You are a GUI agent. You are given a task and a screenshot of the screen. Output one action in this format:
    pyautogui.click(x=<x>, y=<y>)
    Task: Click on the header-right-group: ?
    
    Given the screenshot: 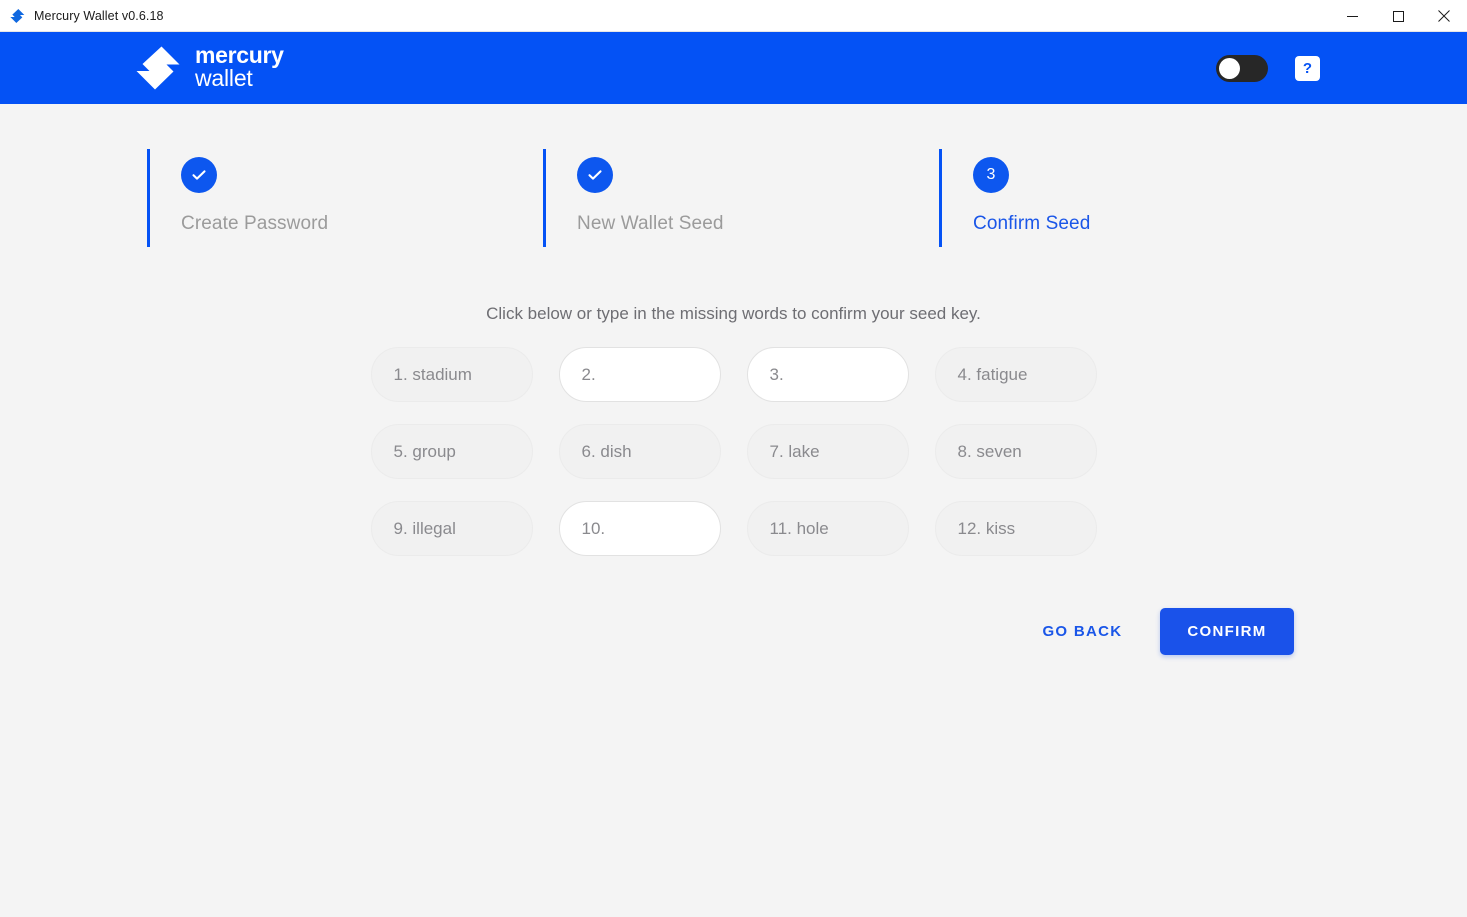 What is the action you would take?
    pyautogui.click(x=1268, y=68)
    